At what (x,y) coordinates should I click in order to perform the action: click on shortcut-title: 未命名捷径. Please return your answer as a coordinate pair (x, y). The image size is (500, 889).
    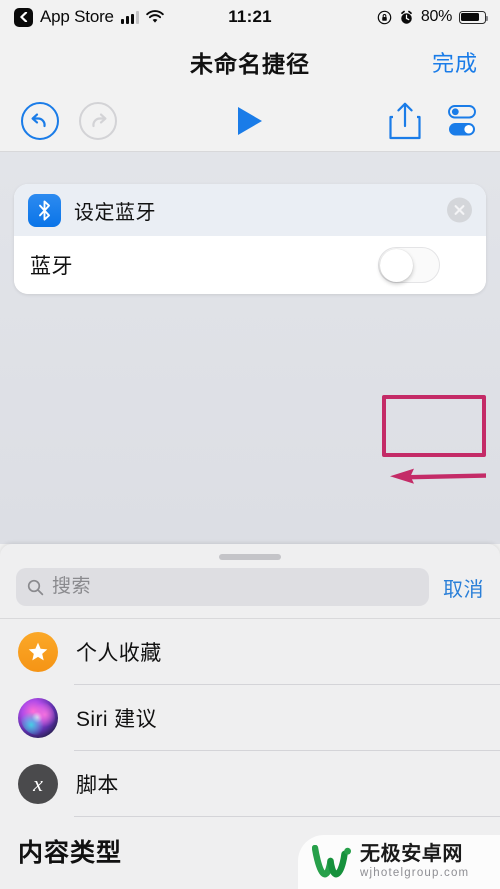
    Looking at the image, I should click on (250, 62).